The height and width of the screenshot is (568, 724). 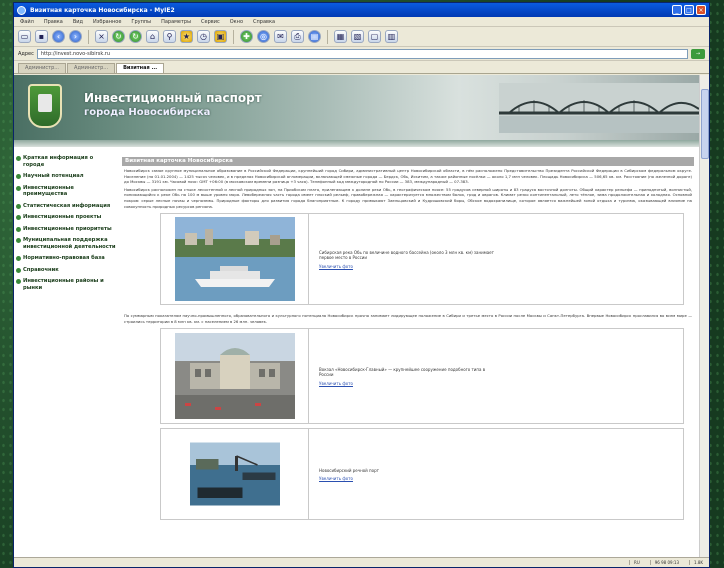 What do you see at coordinates (374, 36) in the screenshot?
I see `fullscreen-icon: ▢` at bounding box center [374, 36].